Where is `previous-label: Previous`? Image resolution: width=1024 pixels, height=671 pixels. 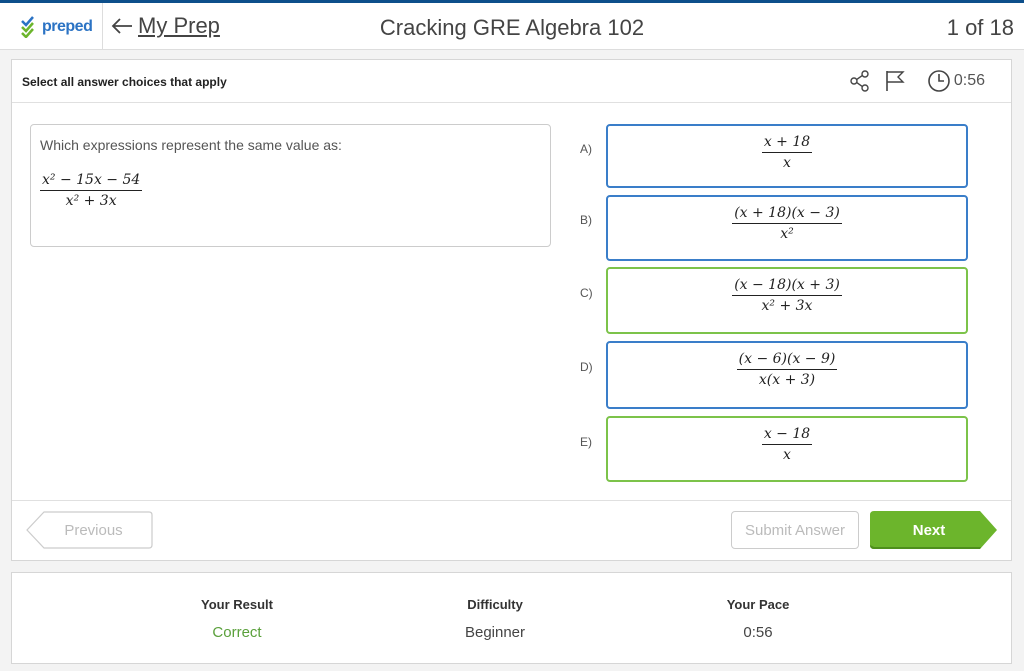 previous-label: Previous is located at coordinates (93, 530).